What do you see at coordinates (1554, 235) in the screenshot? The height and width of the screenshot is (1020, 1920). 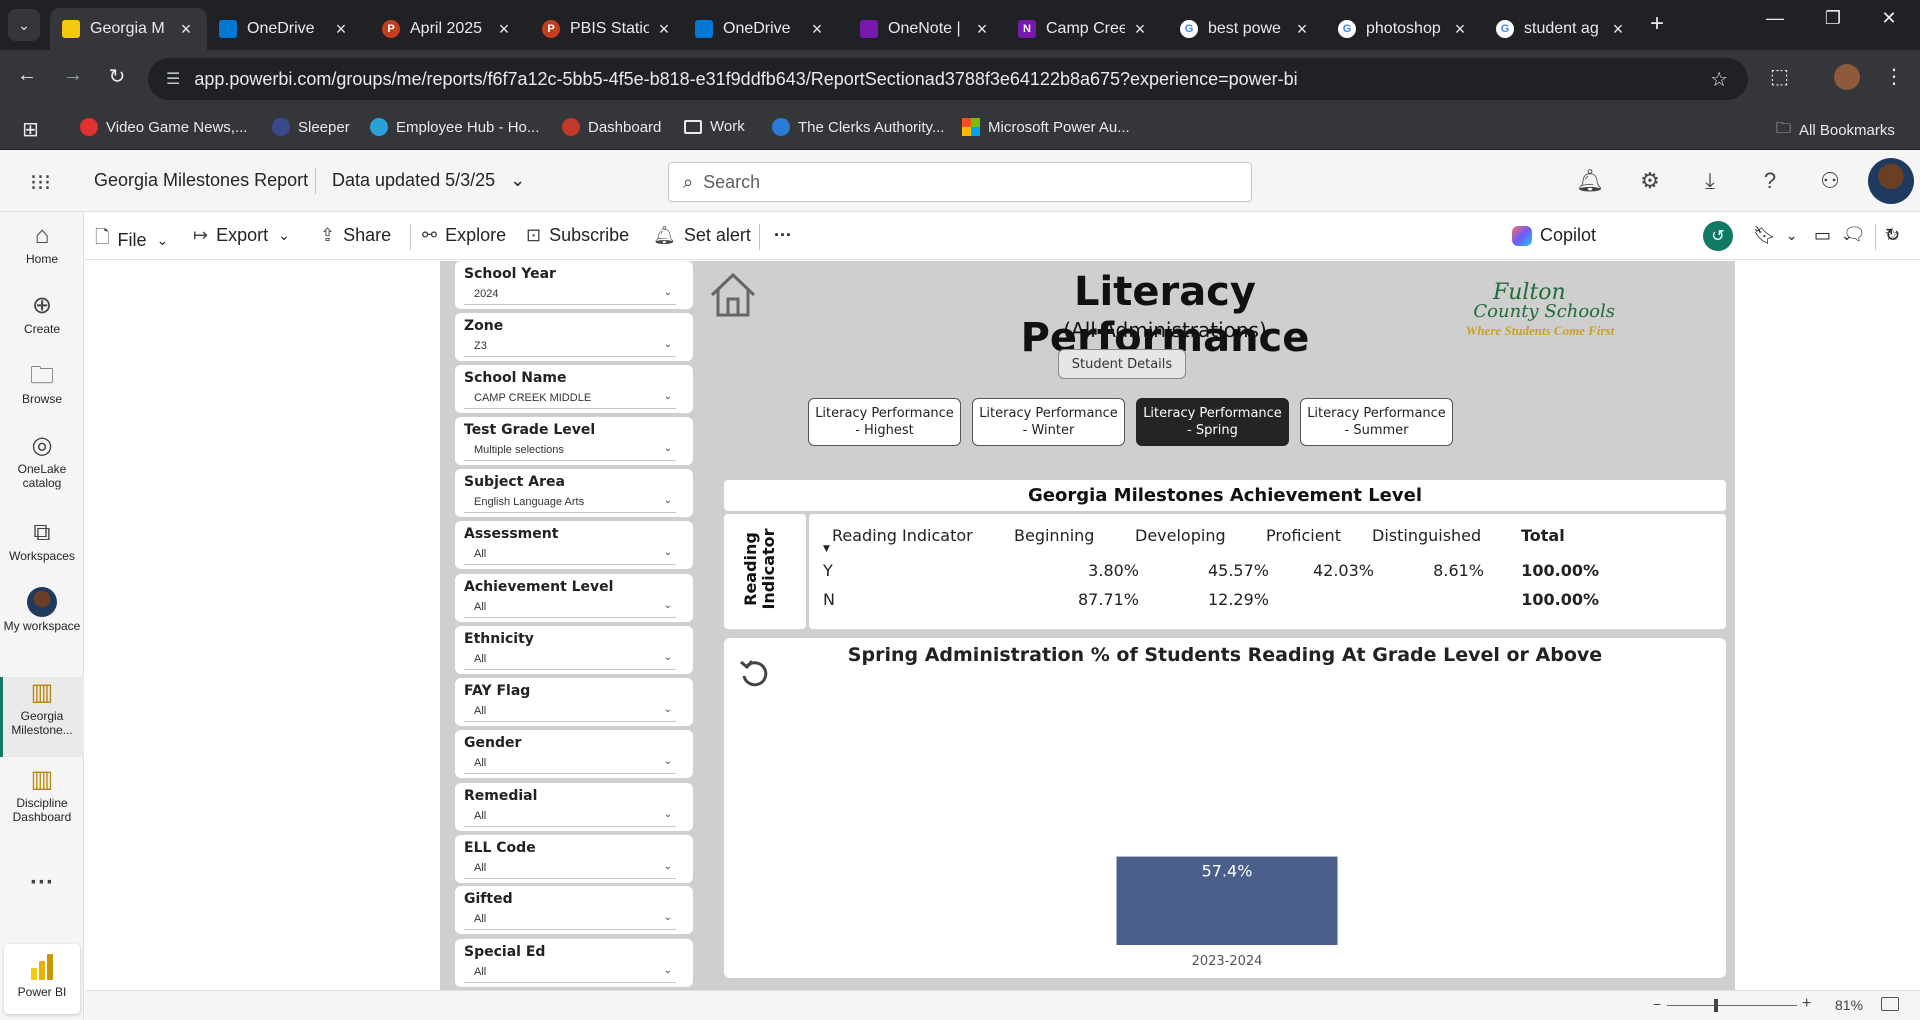 I see `copilot-button: Copilot` at bounding box center [1554, 235].